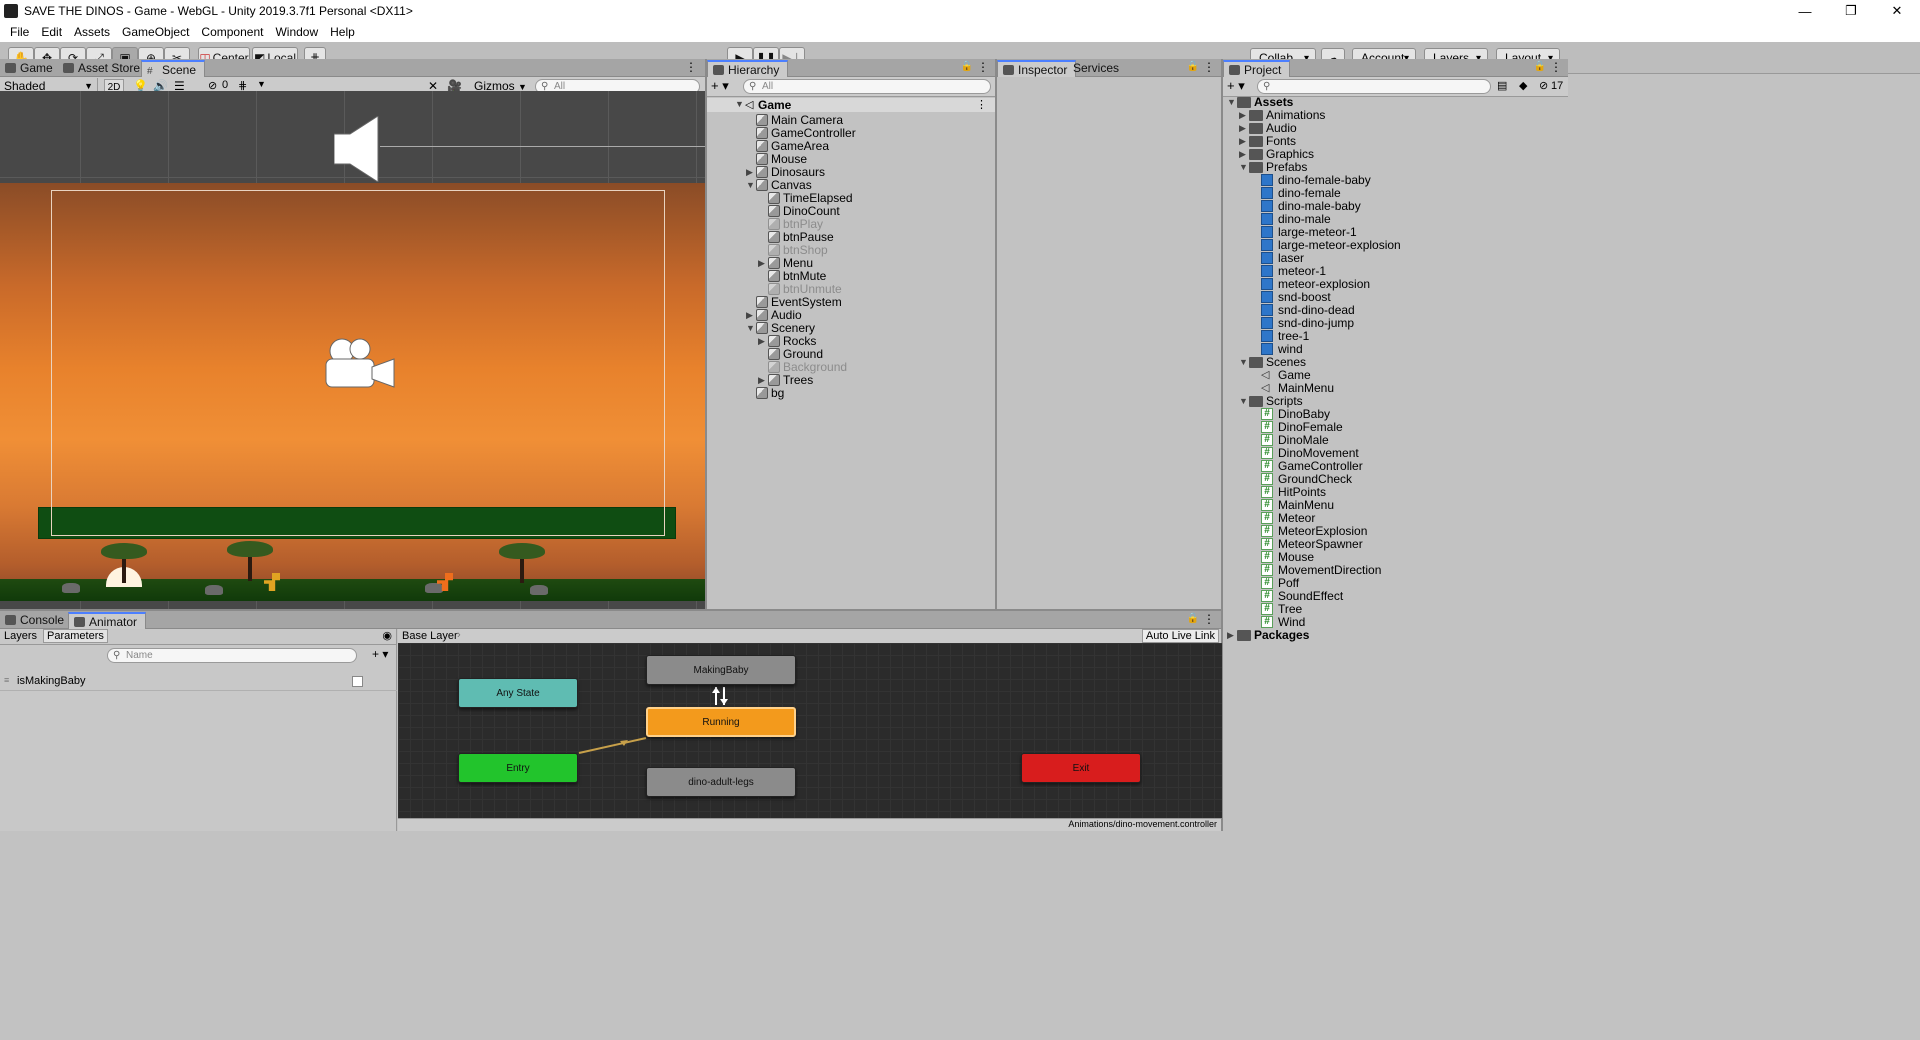 This screenshot has height=1040, width=1920. I want to click on hidden-packages-icon: ⊘, so click(1543, 85).